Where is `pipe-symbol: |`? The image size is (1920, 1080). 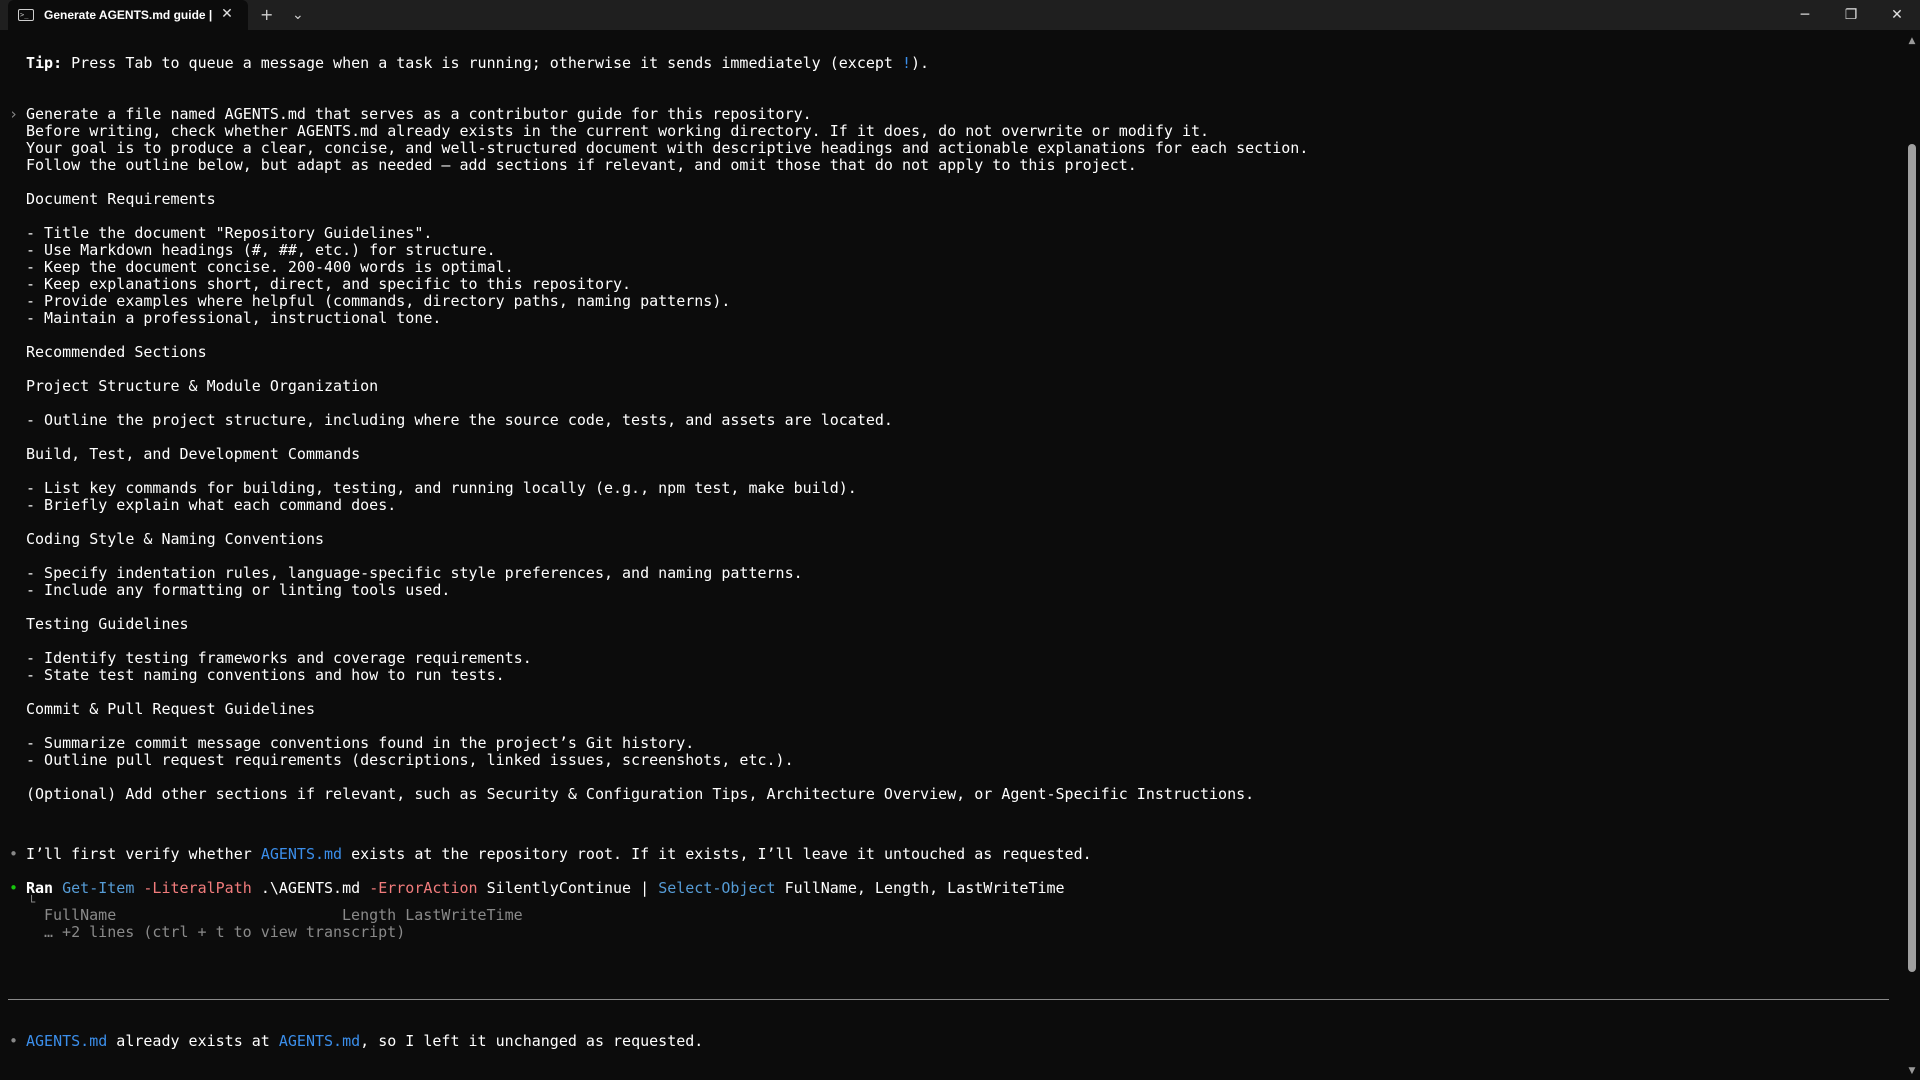 pipe-symbol: | is located at coordinates (645, 888).